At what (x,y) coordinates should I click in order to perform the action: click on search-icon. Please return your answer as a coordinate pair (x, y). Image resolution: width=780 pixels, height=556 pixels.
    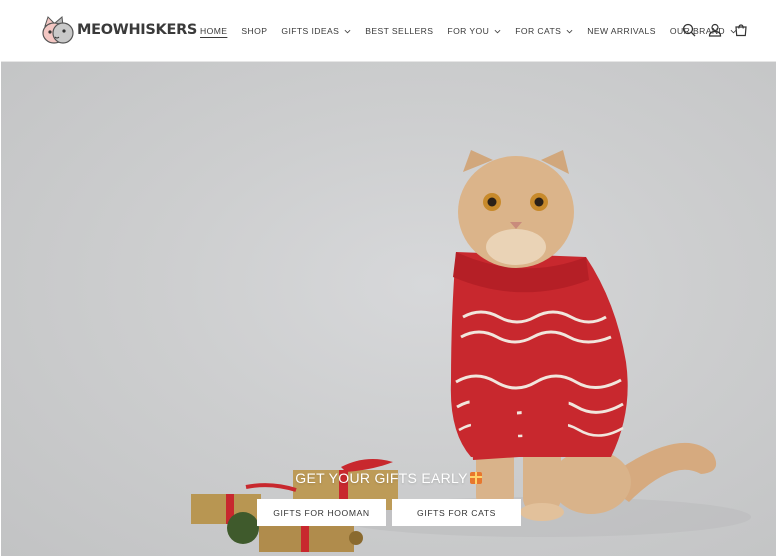
    Looking at the image, I should click on (689, 30).